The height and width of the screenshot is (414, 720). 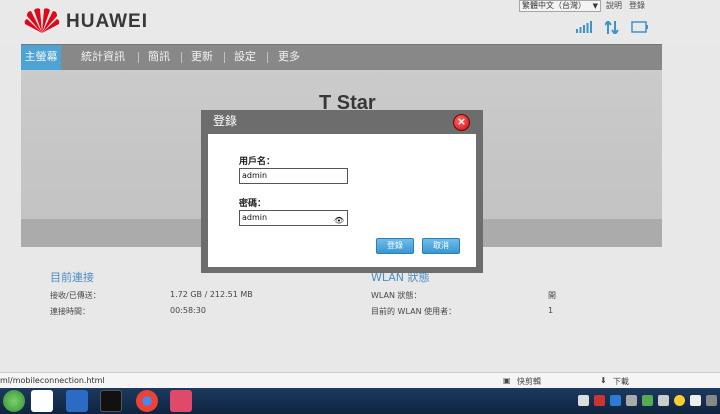 What do you see at coordinates (507, 380) in the screenshot?
I see `shortcut-icon: ▣` at bounding box center [507, 380].